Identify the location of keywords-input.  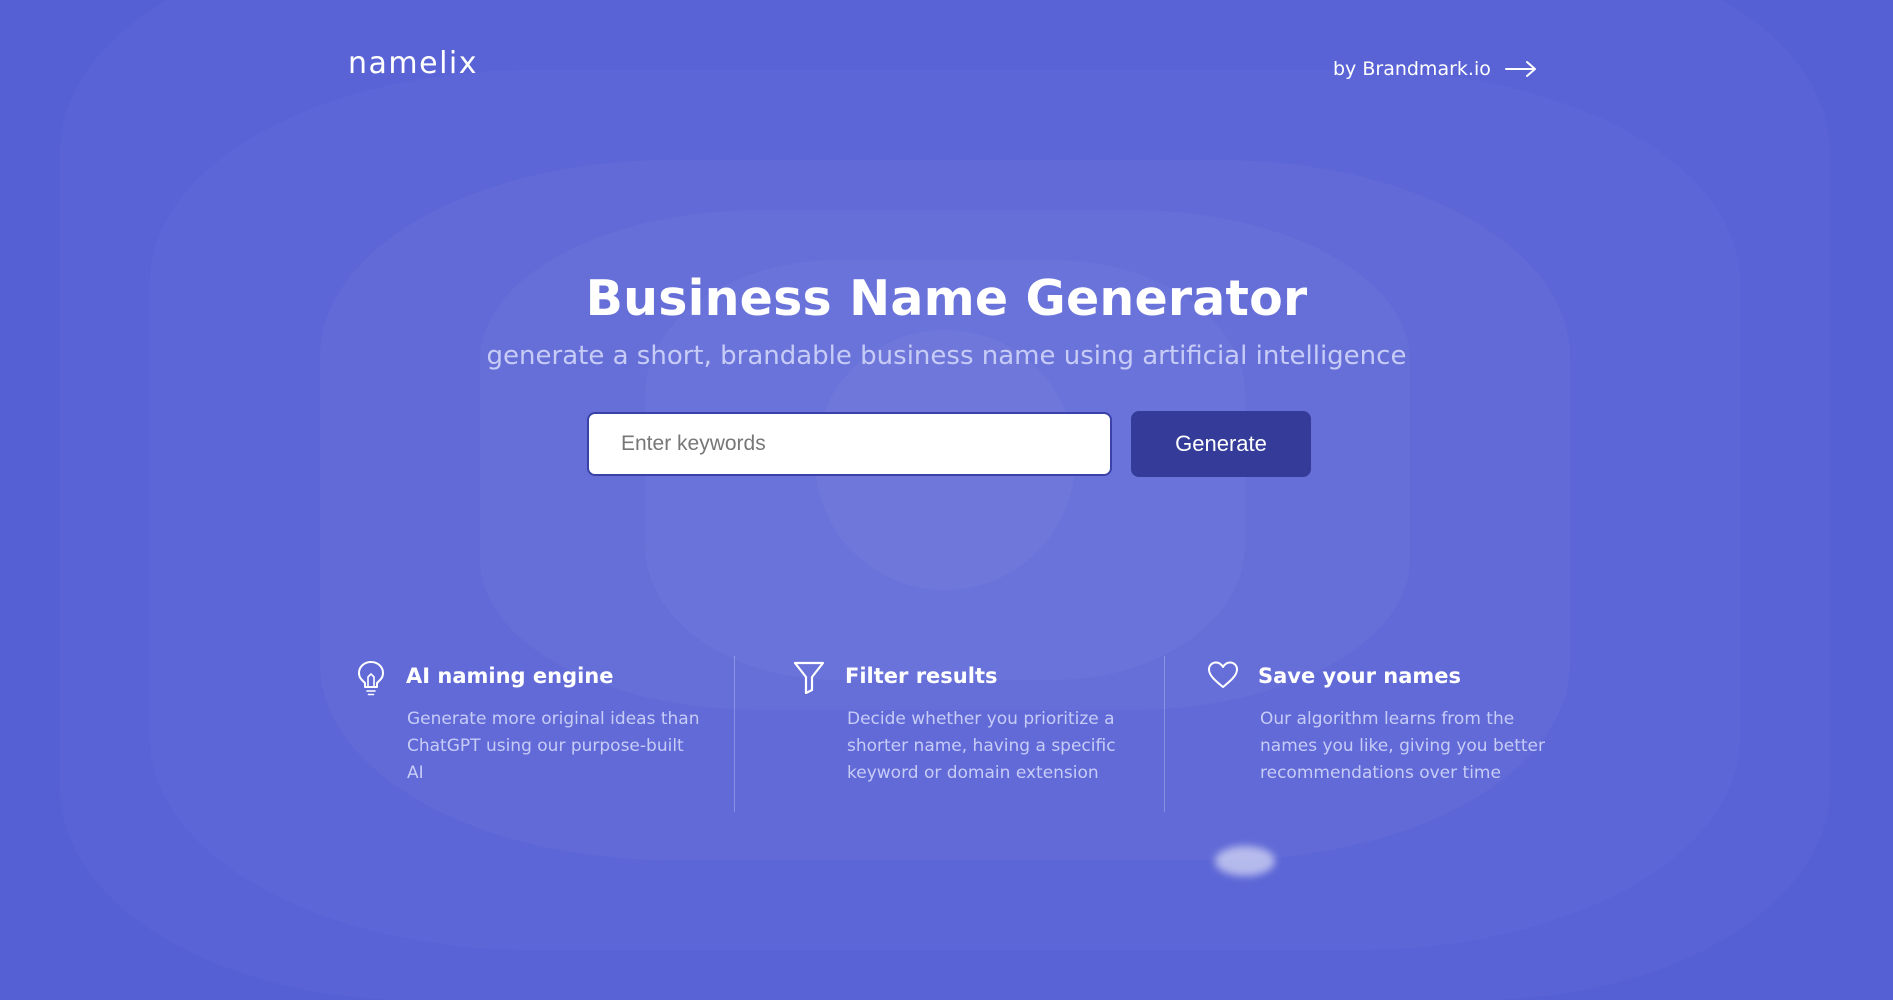
(849, 444).